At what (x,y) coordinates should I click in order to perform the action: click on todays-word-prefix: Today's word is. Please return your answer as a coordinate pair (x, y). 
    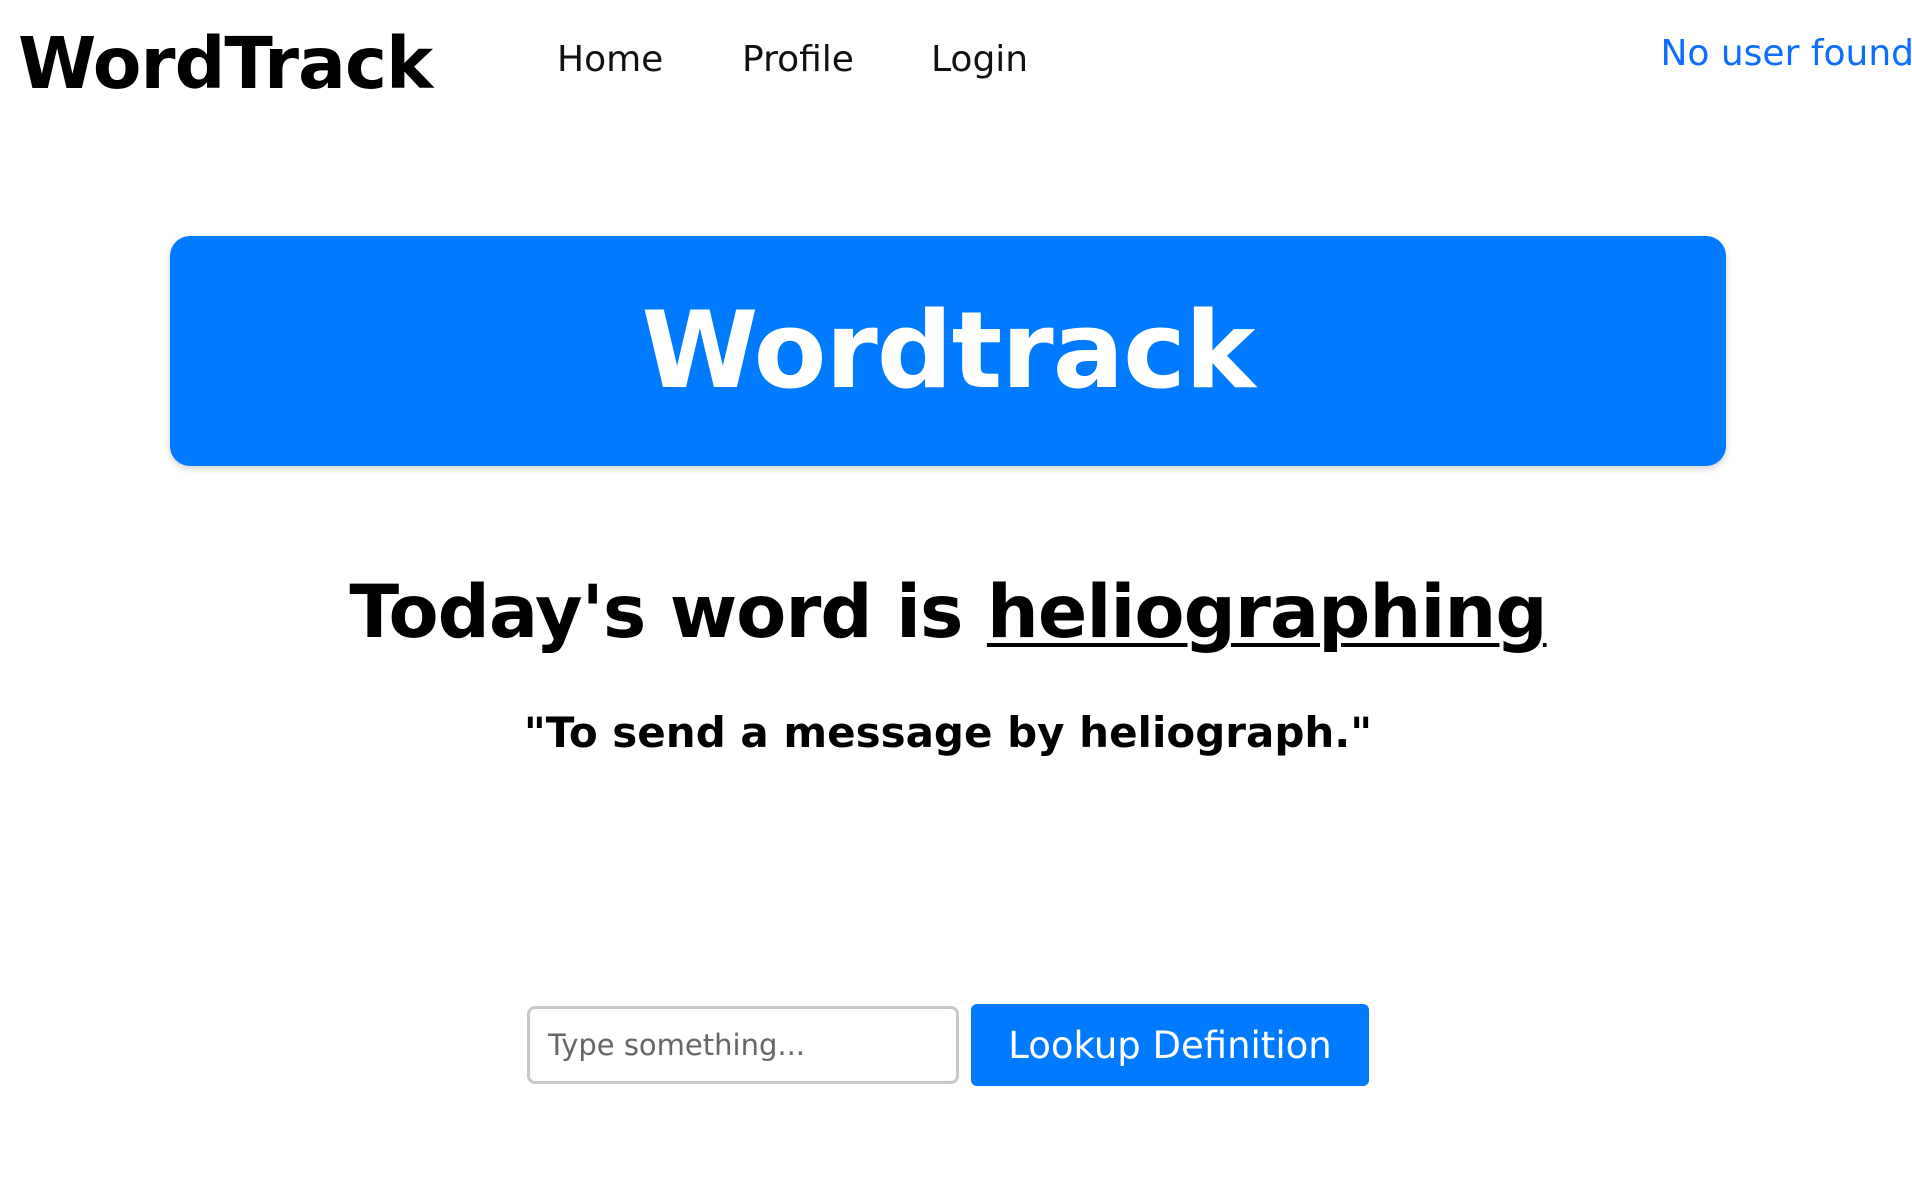
    Looking at the image, I should click on (668, 612).